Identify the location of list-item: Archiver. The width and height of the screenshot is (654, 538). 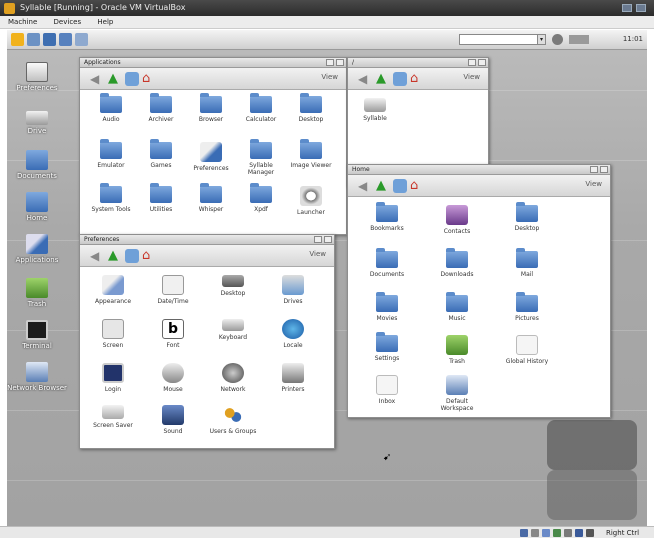
(161, 108).